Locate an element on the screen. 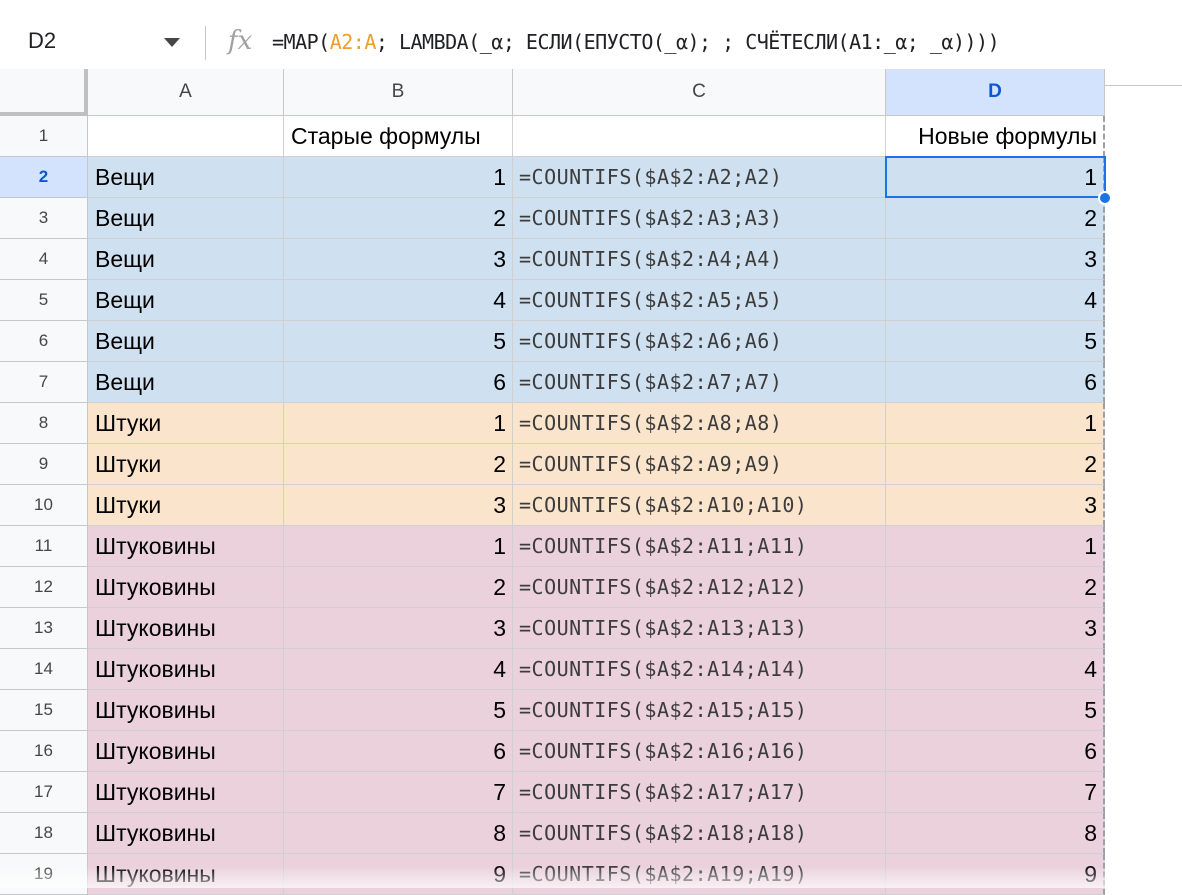 This screenshot has height=895, width=1182. cell-b15: 5 is located at coordinates (398, 710).